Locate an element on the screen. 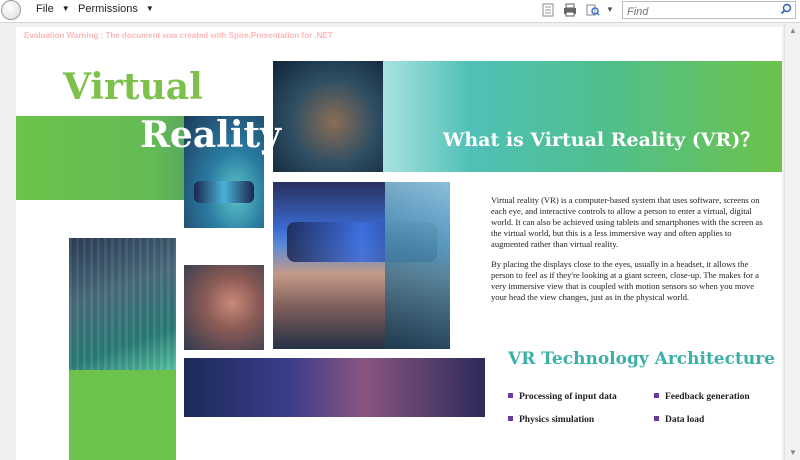  menu-permissions-label: Permissions is located at coordinates (108, 9).